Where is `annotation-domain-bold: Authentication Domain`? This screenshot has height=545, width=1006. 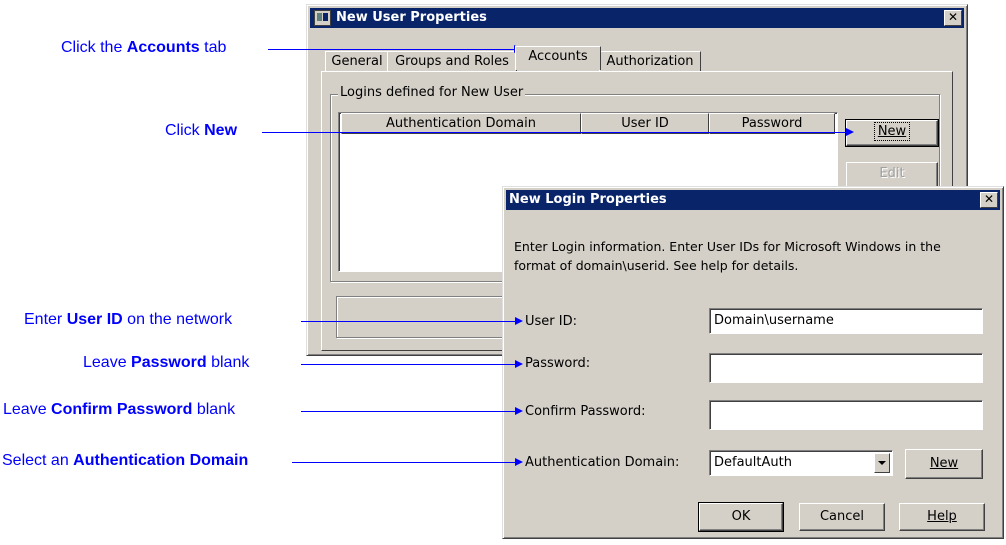
annotation-domain-bold: Authentication Domain is located at coordinates (161, 460).